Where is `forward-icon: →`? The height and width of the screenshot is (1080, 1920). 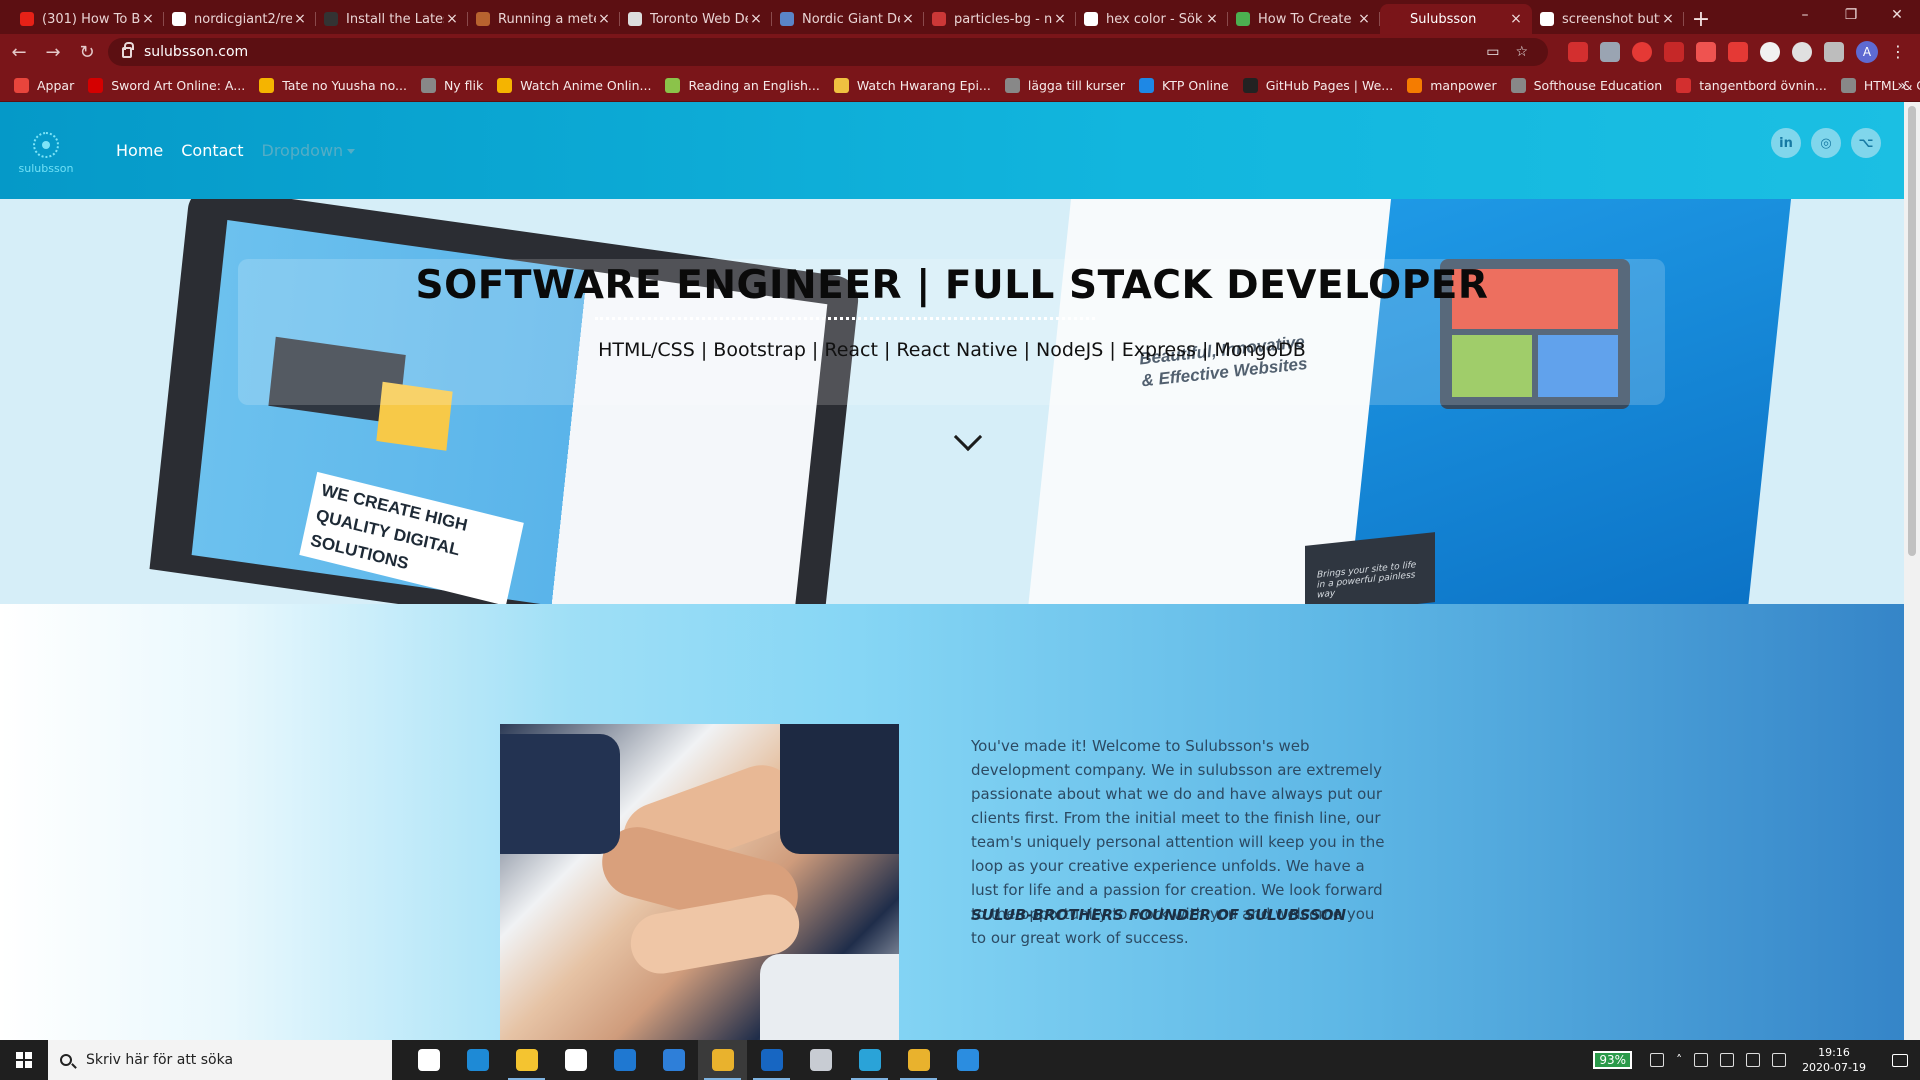 forward-icon: → is located at coordinates (53, 52).